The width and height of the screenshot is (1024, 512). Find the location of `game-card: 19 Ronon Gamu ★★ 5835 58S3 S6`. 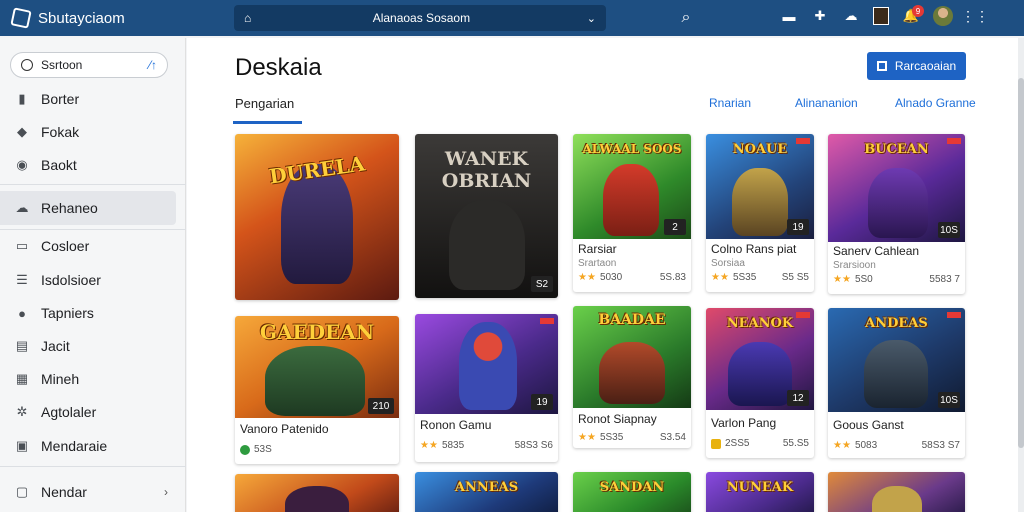

game-card: 19 Ronon Gamu ★★ 5835 58S3 S6 is located at coordinates (486, 388).